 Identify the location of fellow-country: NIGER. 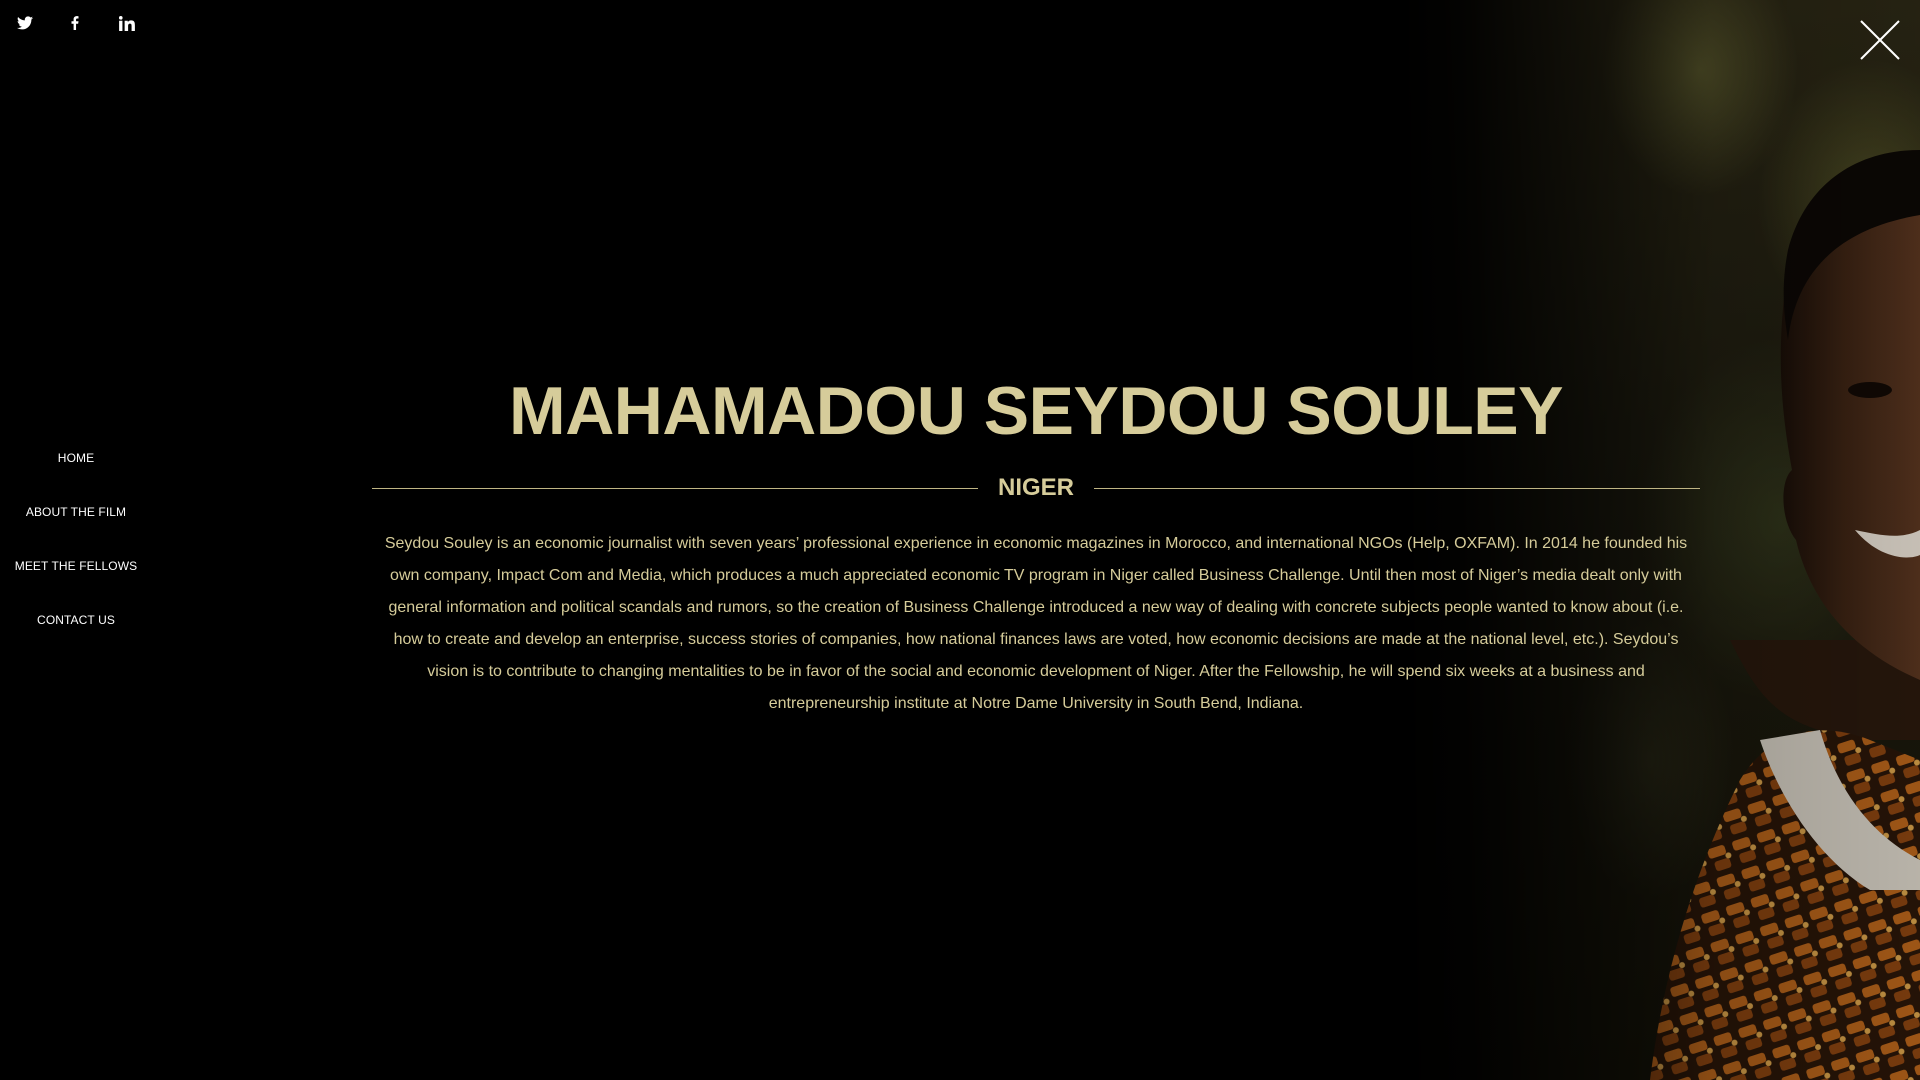
(1036, 487).